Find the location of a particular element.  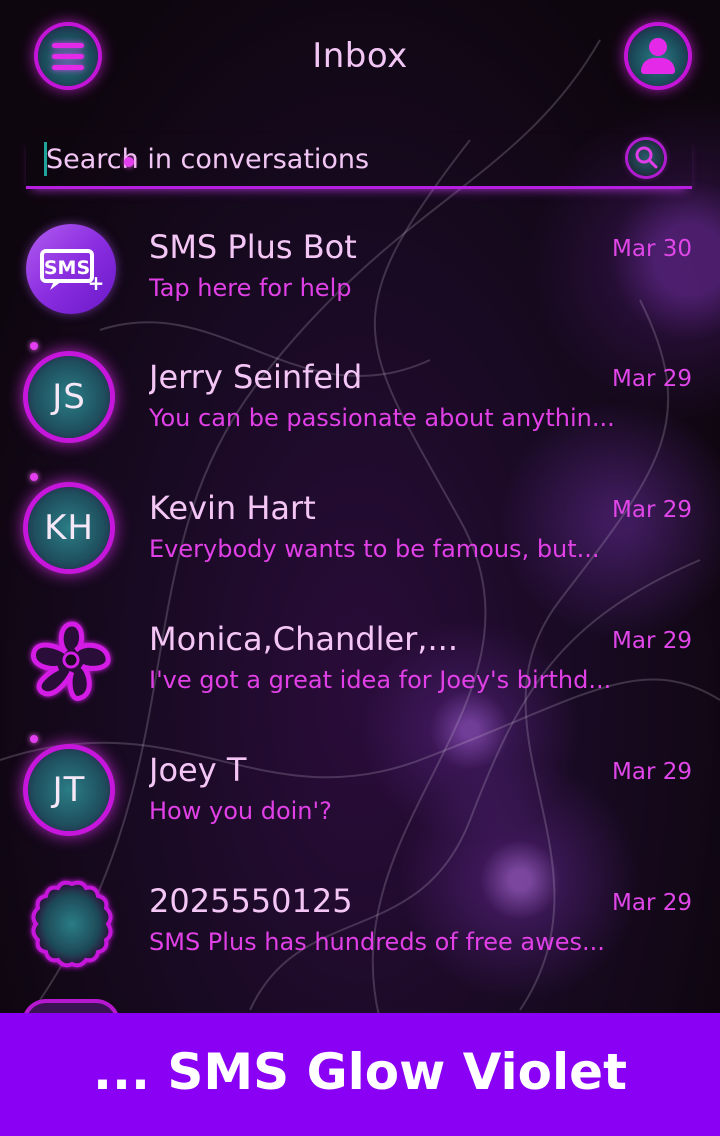

svg-text: SMS is located at coordinates (67, 268).